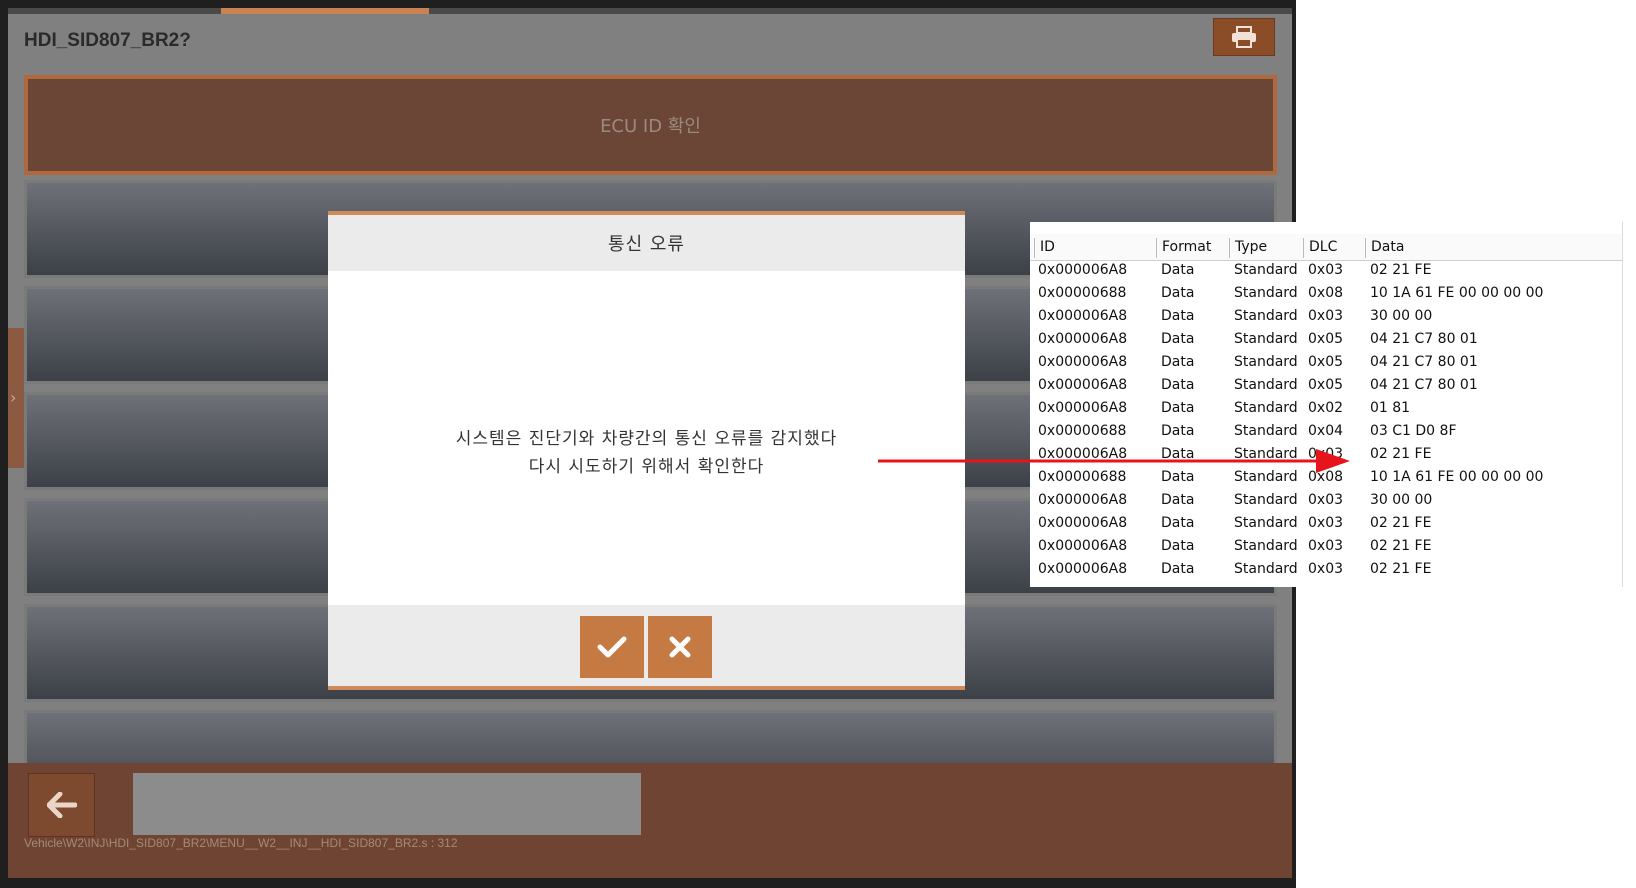 The height and width of the screenshot is (888, 1636). Describe the element at coordinates (325, 11) in the screenshot. I see `active-tab-indicator` at that location.